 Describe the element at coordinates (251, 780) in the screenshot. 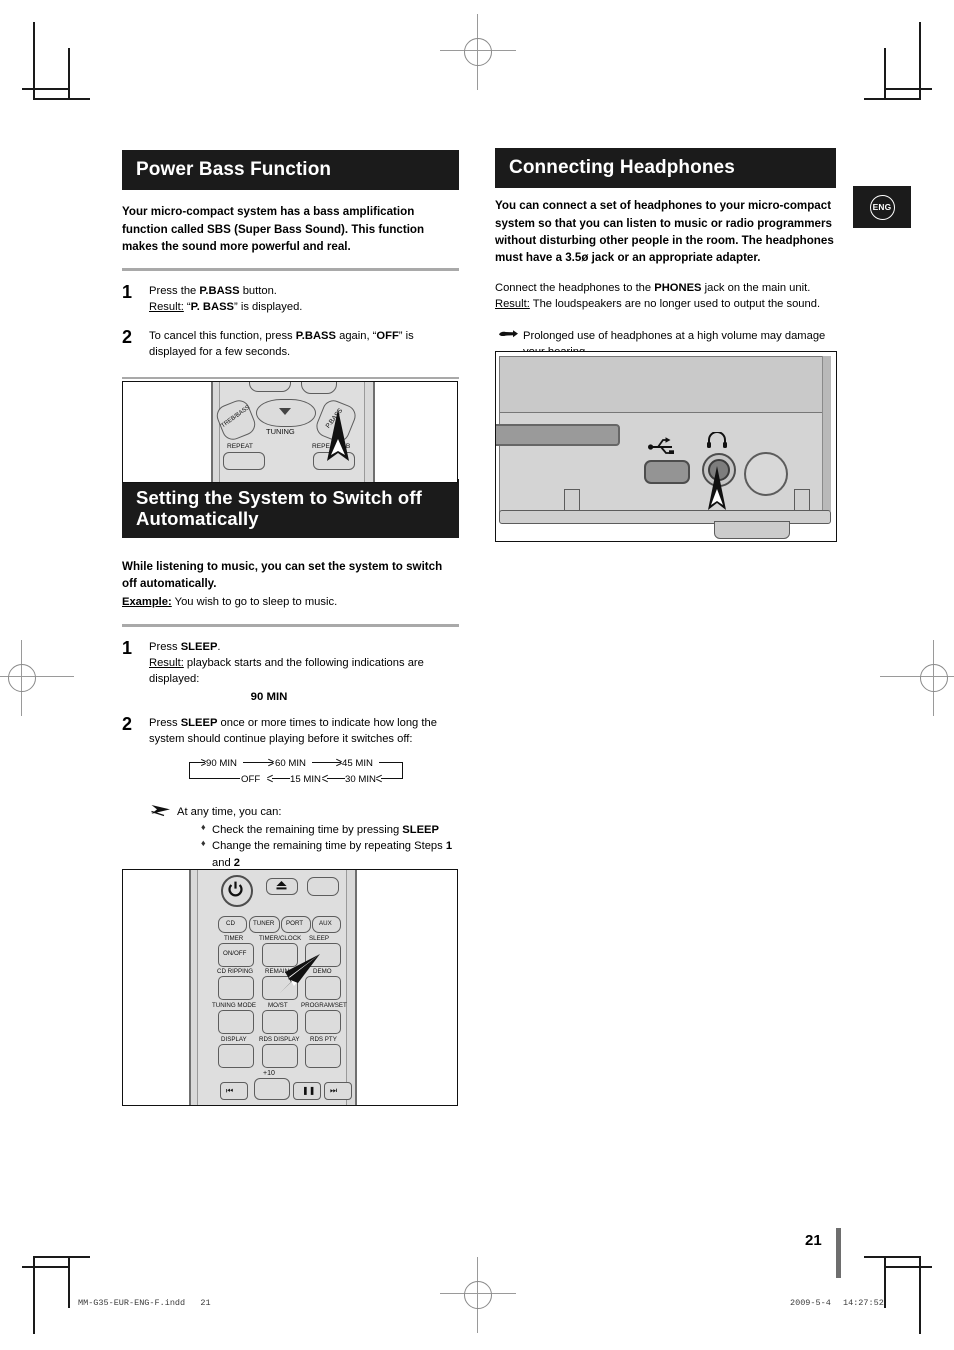

I see `cycle-label-off: OFF` at that location.